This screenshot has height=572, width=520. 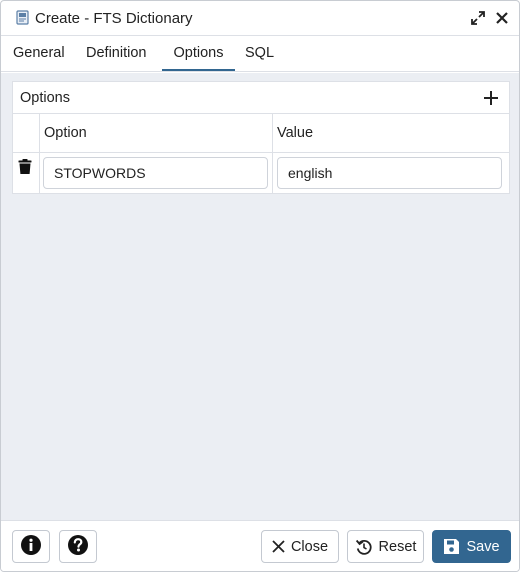 I want to click on option-column-header: Option, so click(x=156, y=133).